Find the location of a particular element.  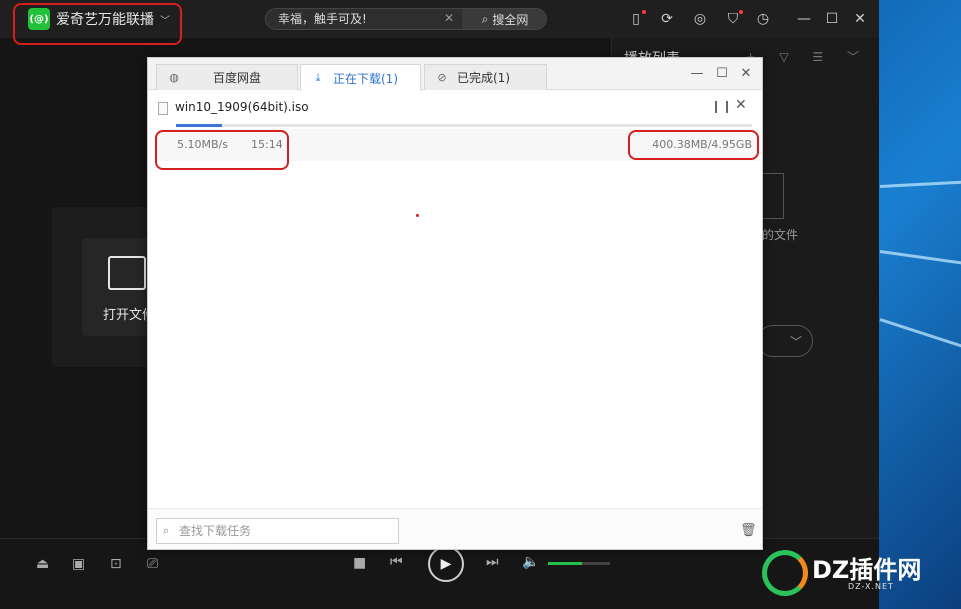

folder-icon is located at coordinates (127, 273).